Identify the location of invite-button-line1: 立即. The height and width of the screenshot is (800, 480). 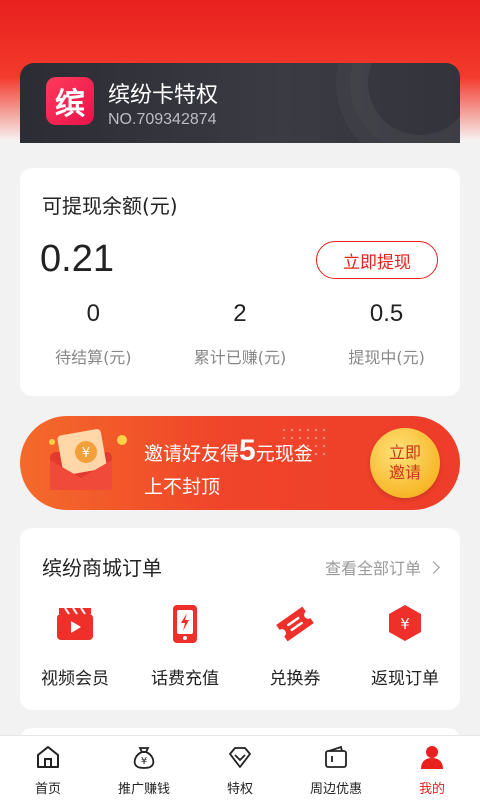
(404, 452).